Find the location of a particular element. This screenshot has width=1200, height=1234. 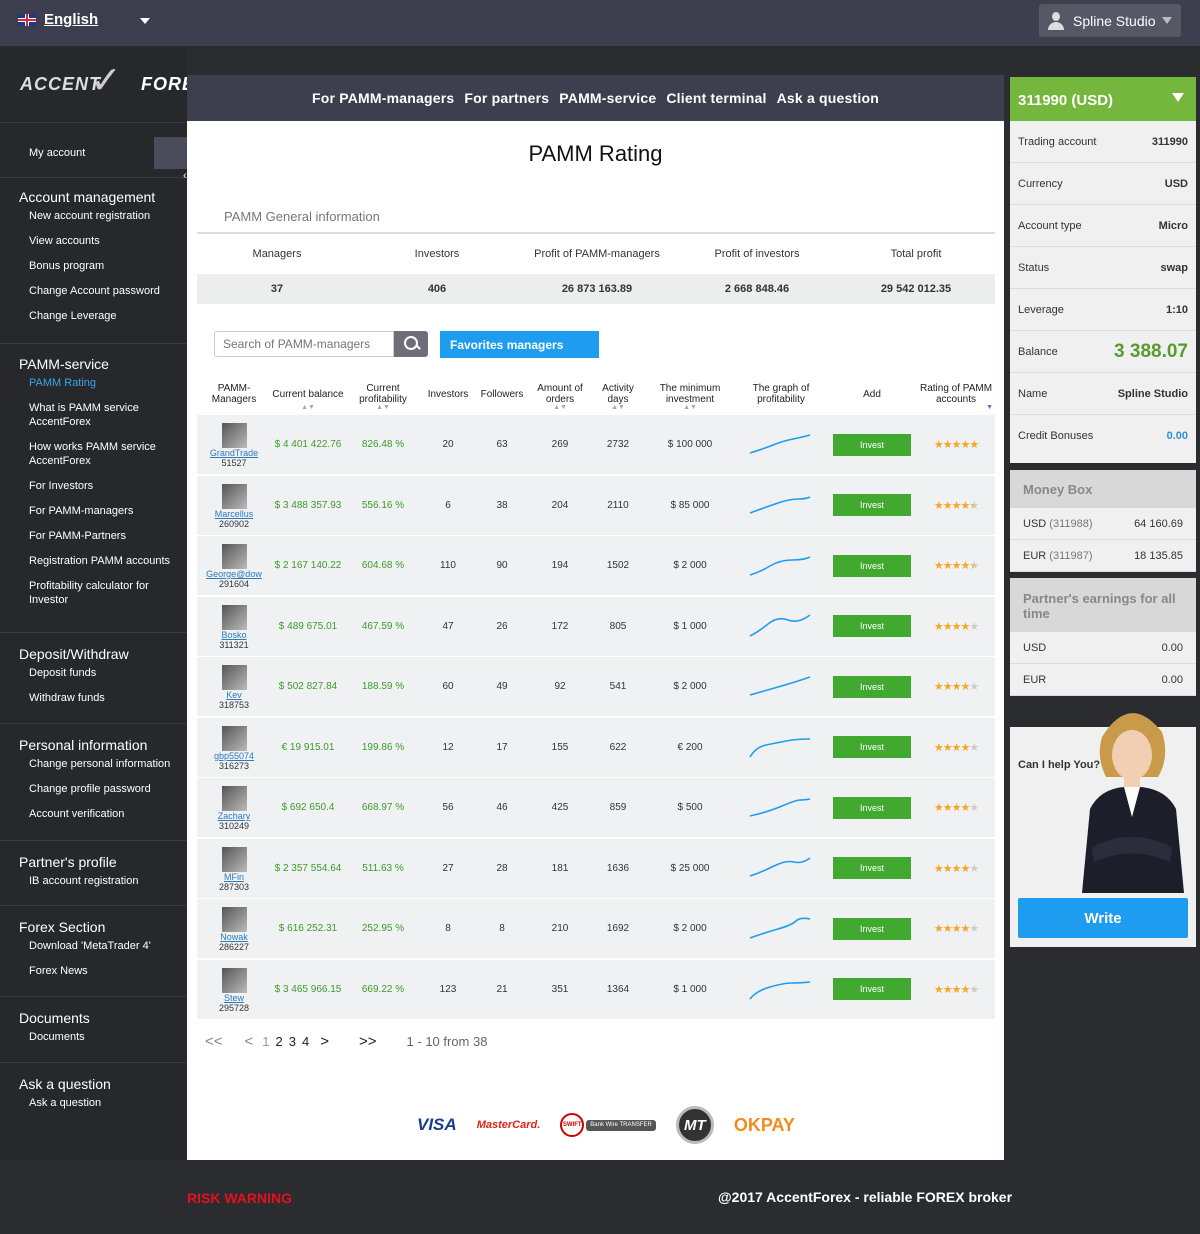

page-3: 3 is located at coordinates (292, 1041).